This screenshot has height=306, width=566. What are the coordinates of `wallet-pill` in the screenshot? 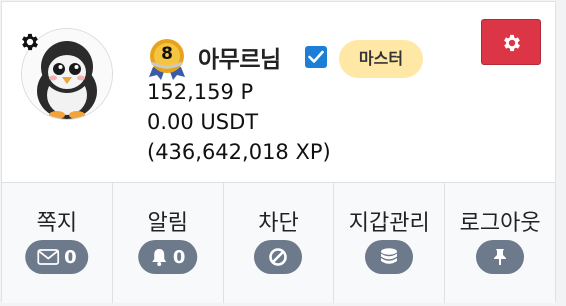 It's located at (389, 257).